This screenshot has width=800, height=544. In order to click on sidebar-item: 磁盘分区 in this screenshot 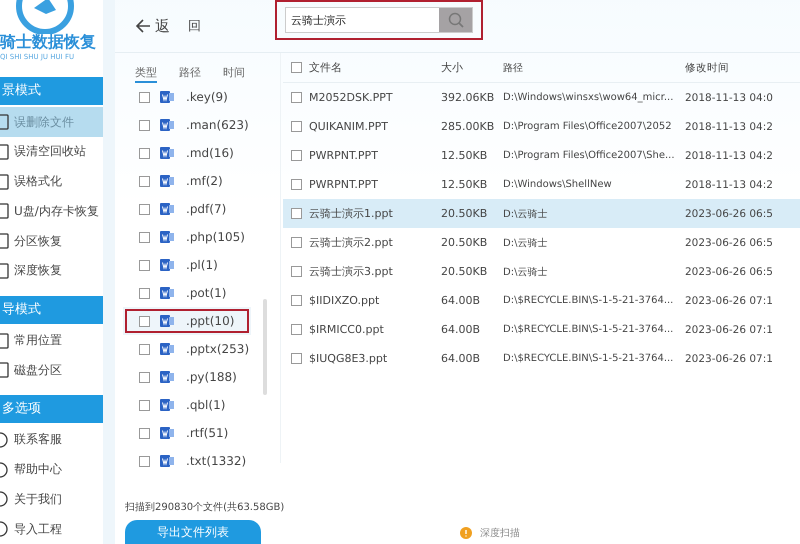, I will do `click(51, 370)`.